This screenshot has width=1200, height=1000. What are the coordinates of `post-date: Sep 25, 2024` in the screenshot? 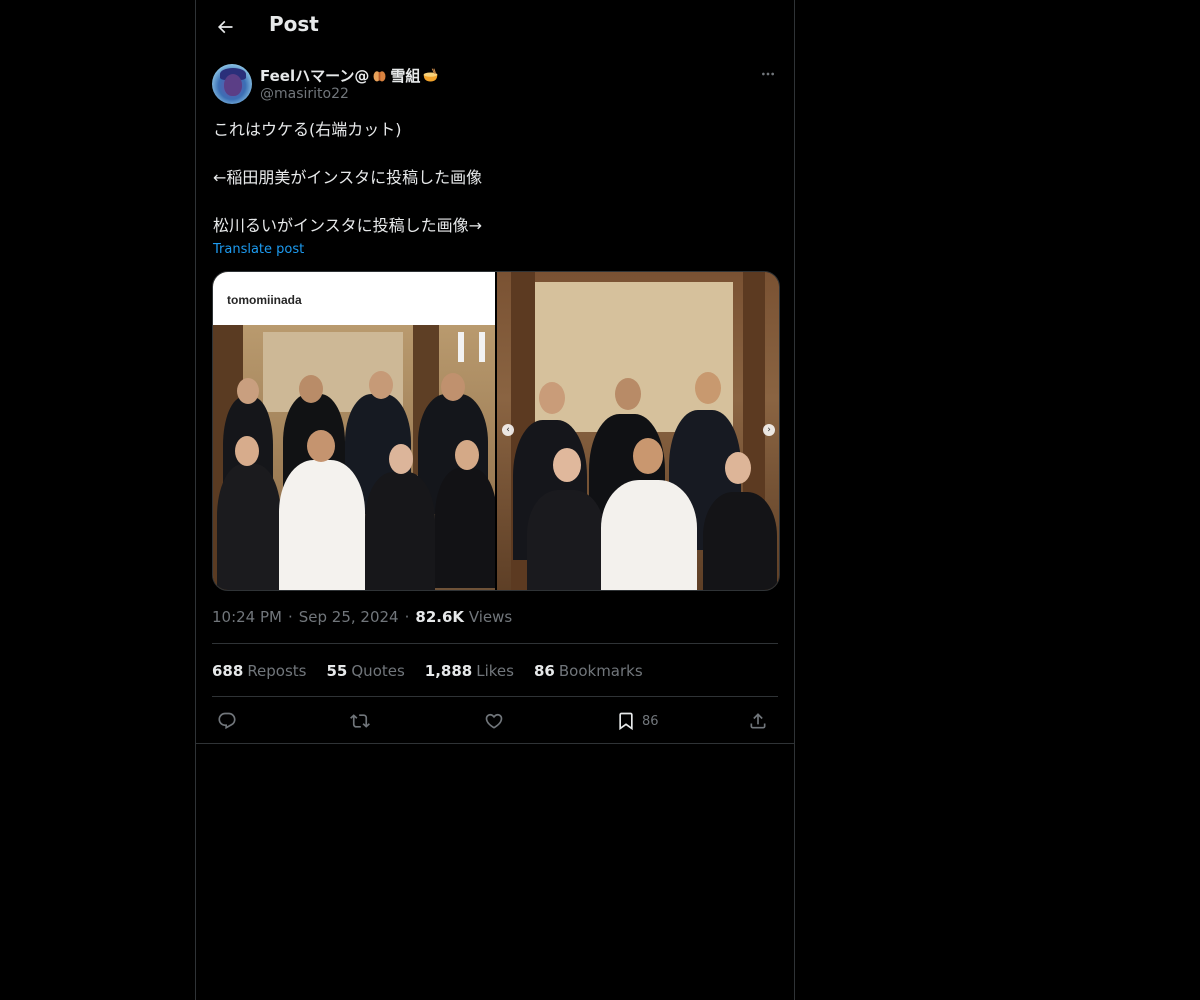 It's located at (349, 617).